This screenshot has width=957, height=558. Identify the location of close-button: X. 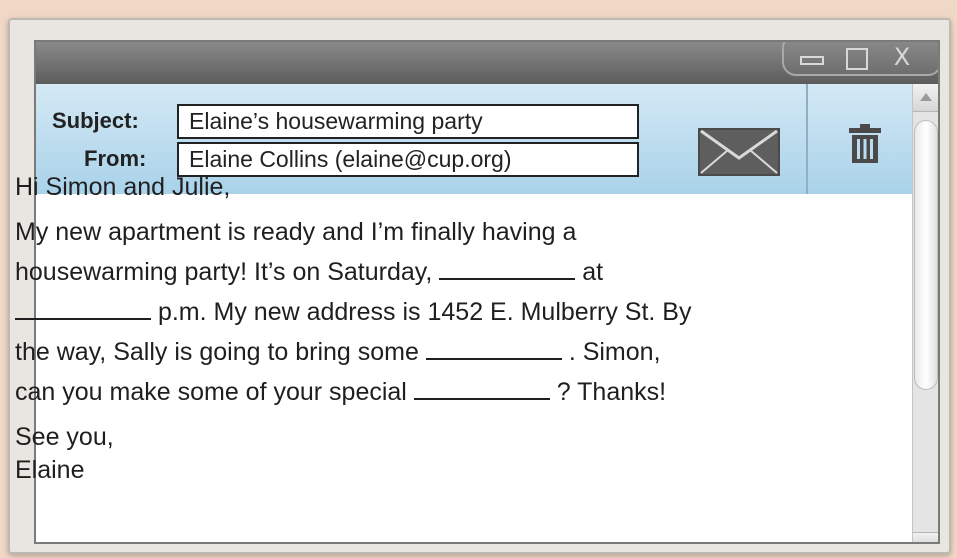
(902, 57).